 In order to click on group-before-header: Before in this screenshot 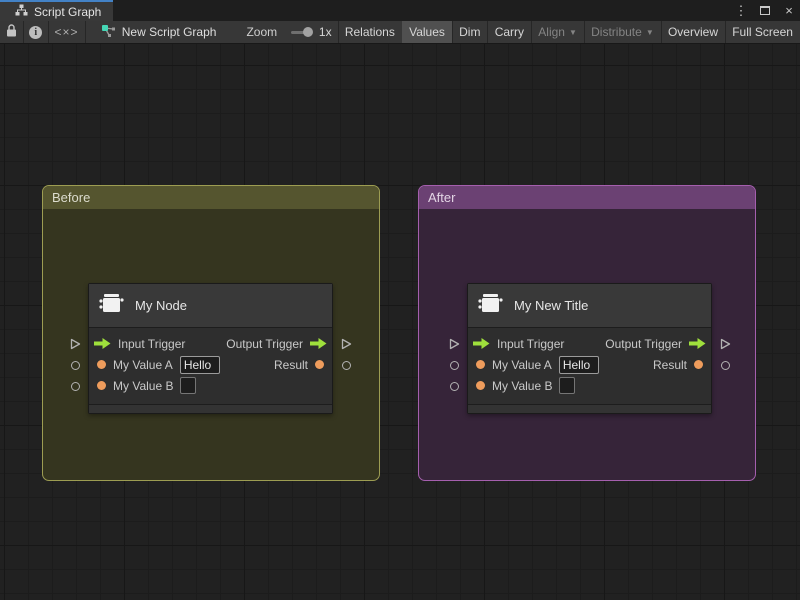, I will do `click(211, 197)`.